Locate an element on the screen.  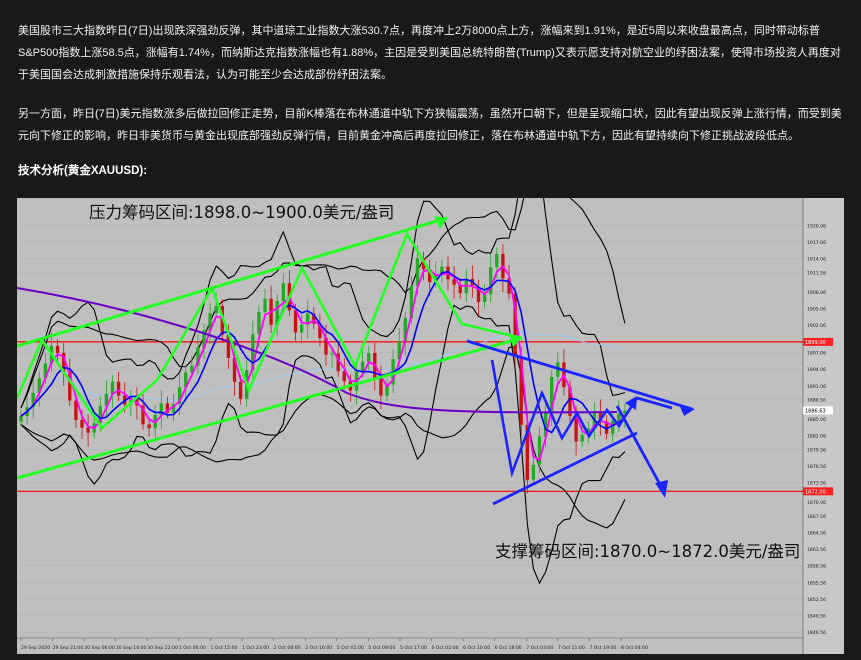
price-tick-label: 1885.06 is located at coordinates (816, 420).